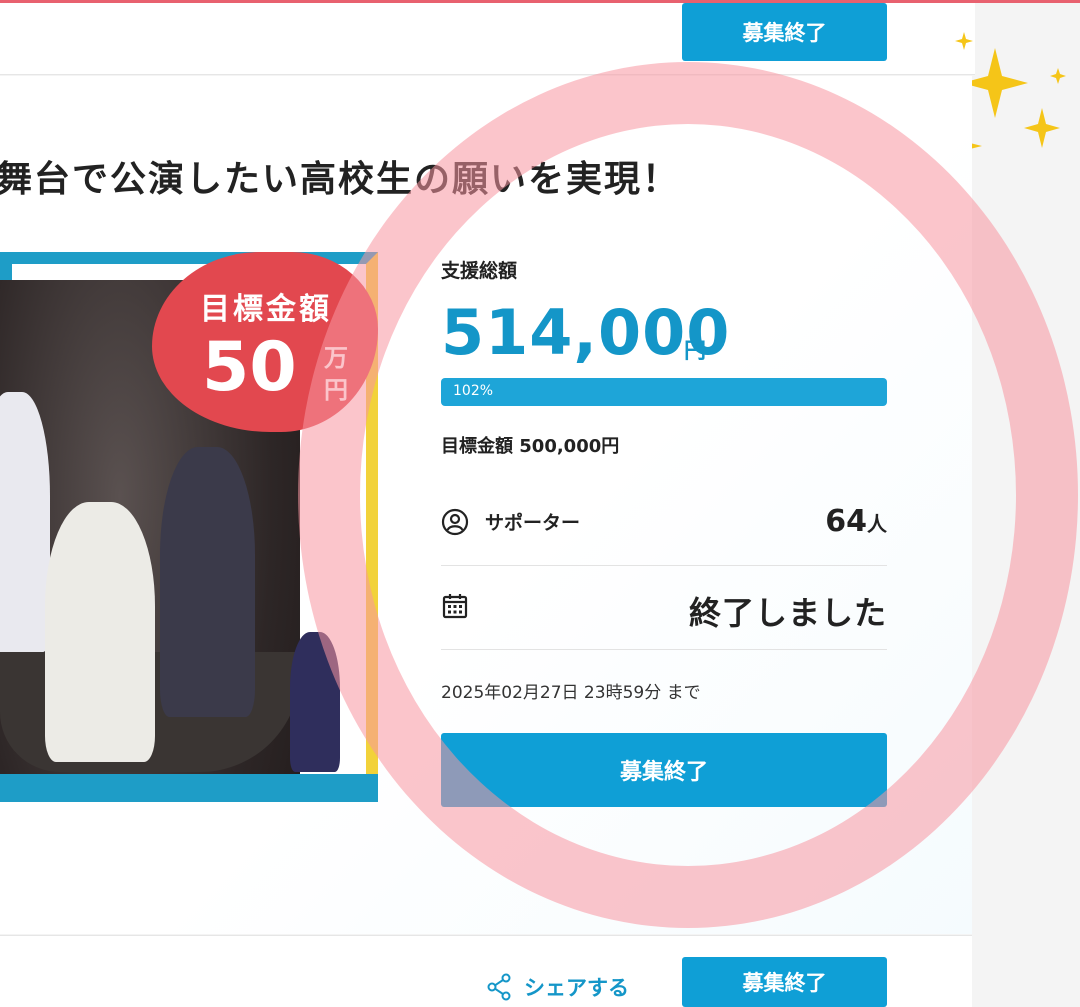 This screenshot has height=1007, width=1080. What do you see at coordinates (856, 521) in the screenshot?
I see `supporters-count: 64人` at bounding box center [856, 521].